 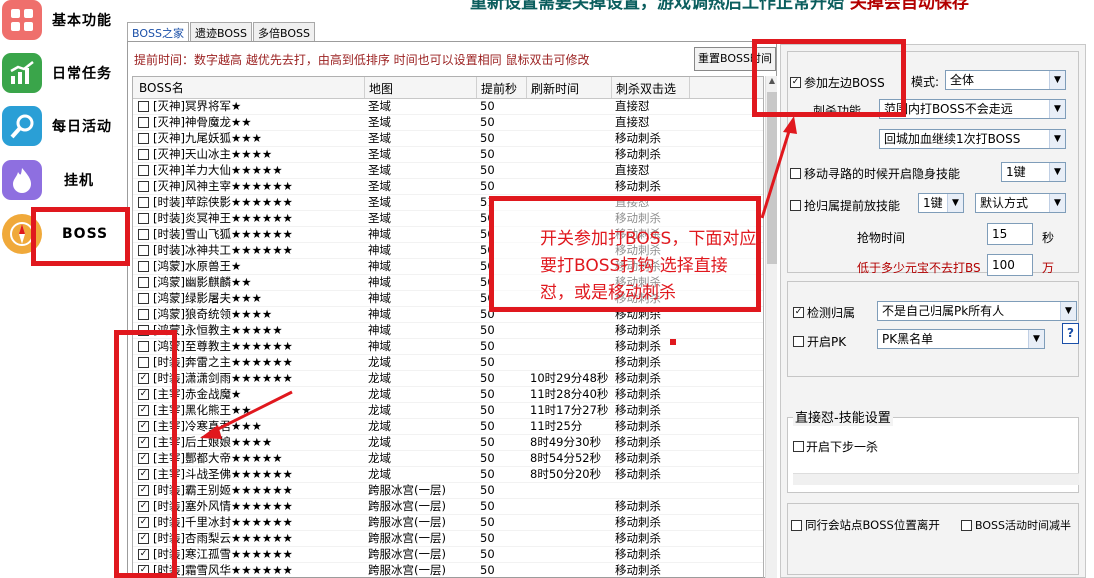 What do you see at coordinates (448, 507) in the screenshot?
I see `table-row: ✓ [时装]塞外风情★★★★★★ 跨服冰宫(一层) 50 移动刺杀` at bounding box center [448, 507].